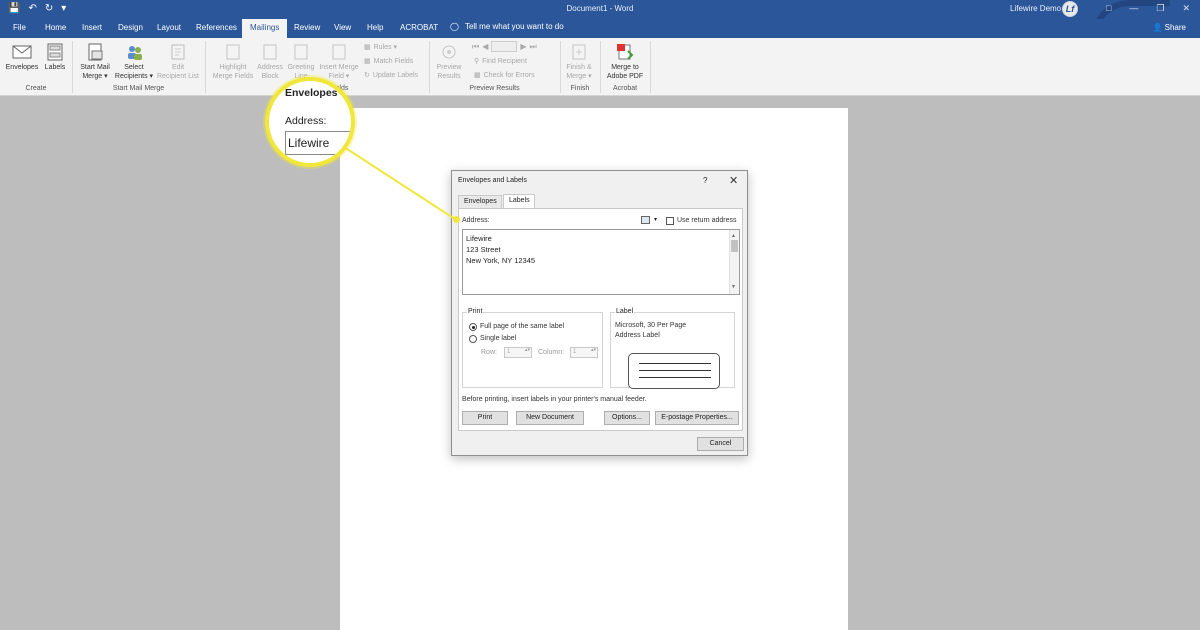 Image resolution: width=1200 pixels, height=630 pixels. What do you see at coordinates (485, 46) in the screenshot?
I see `previous-record-icon: ◀` at bounding box center [485, 46].